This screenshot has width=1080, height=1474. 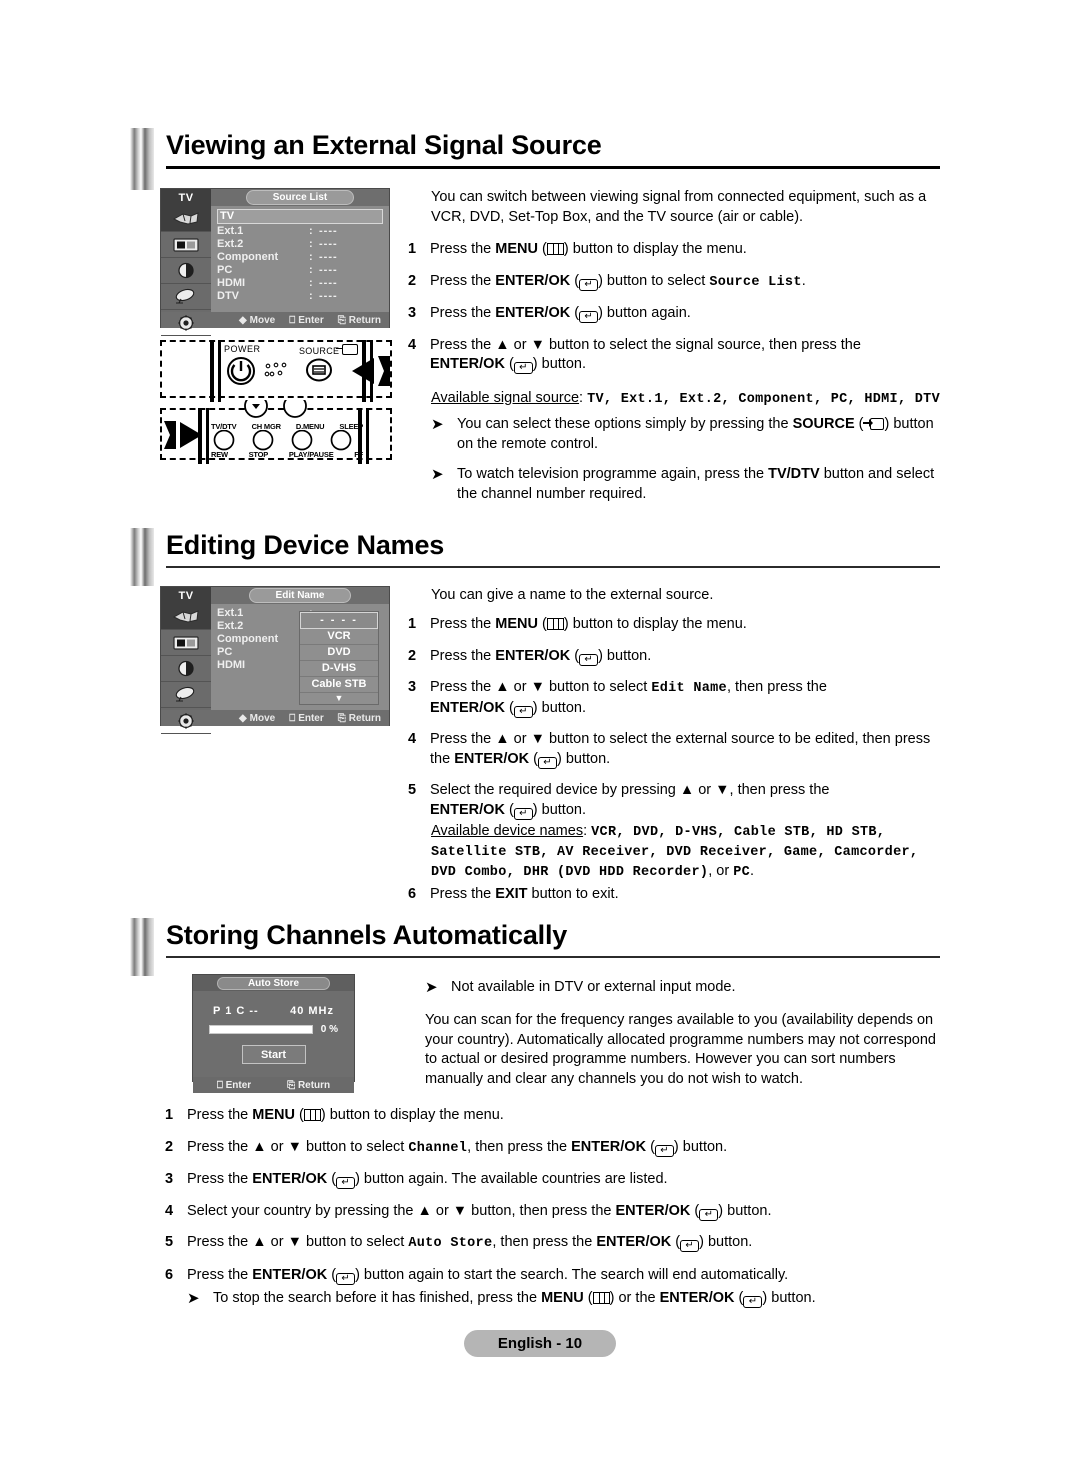 I want to click on section-title: Editing Device Names, so click(x=305, y=545).